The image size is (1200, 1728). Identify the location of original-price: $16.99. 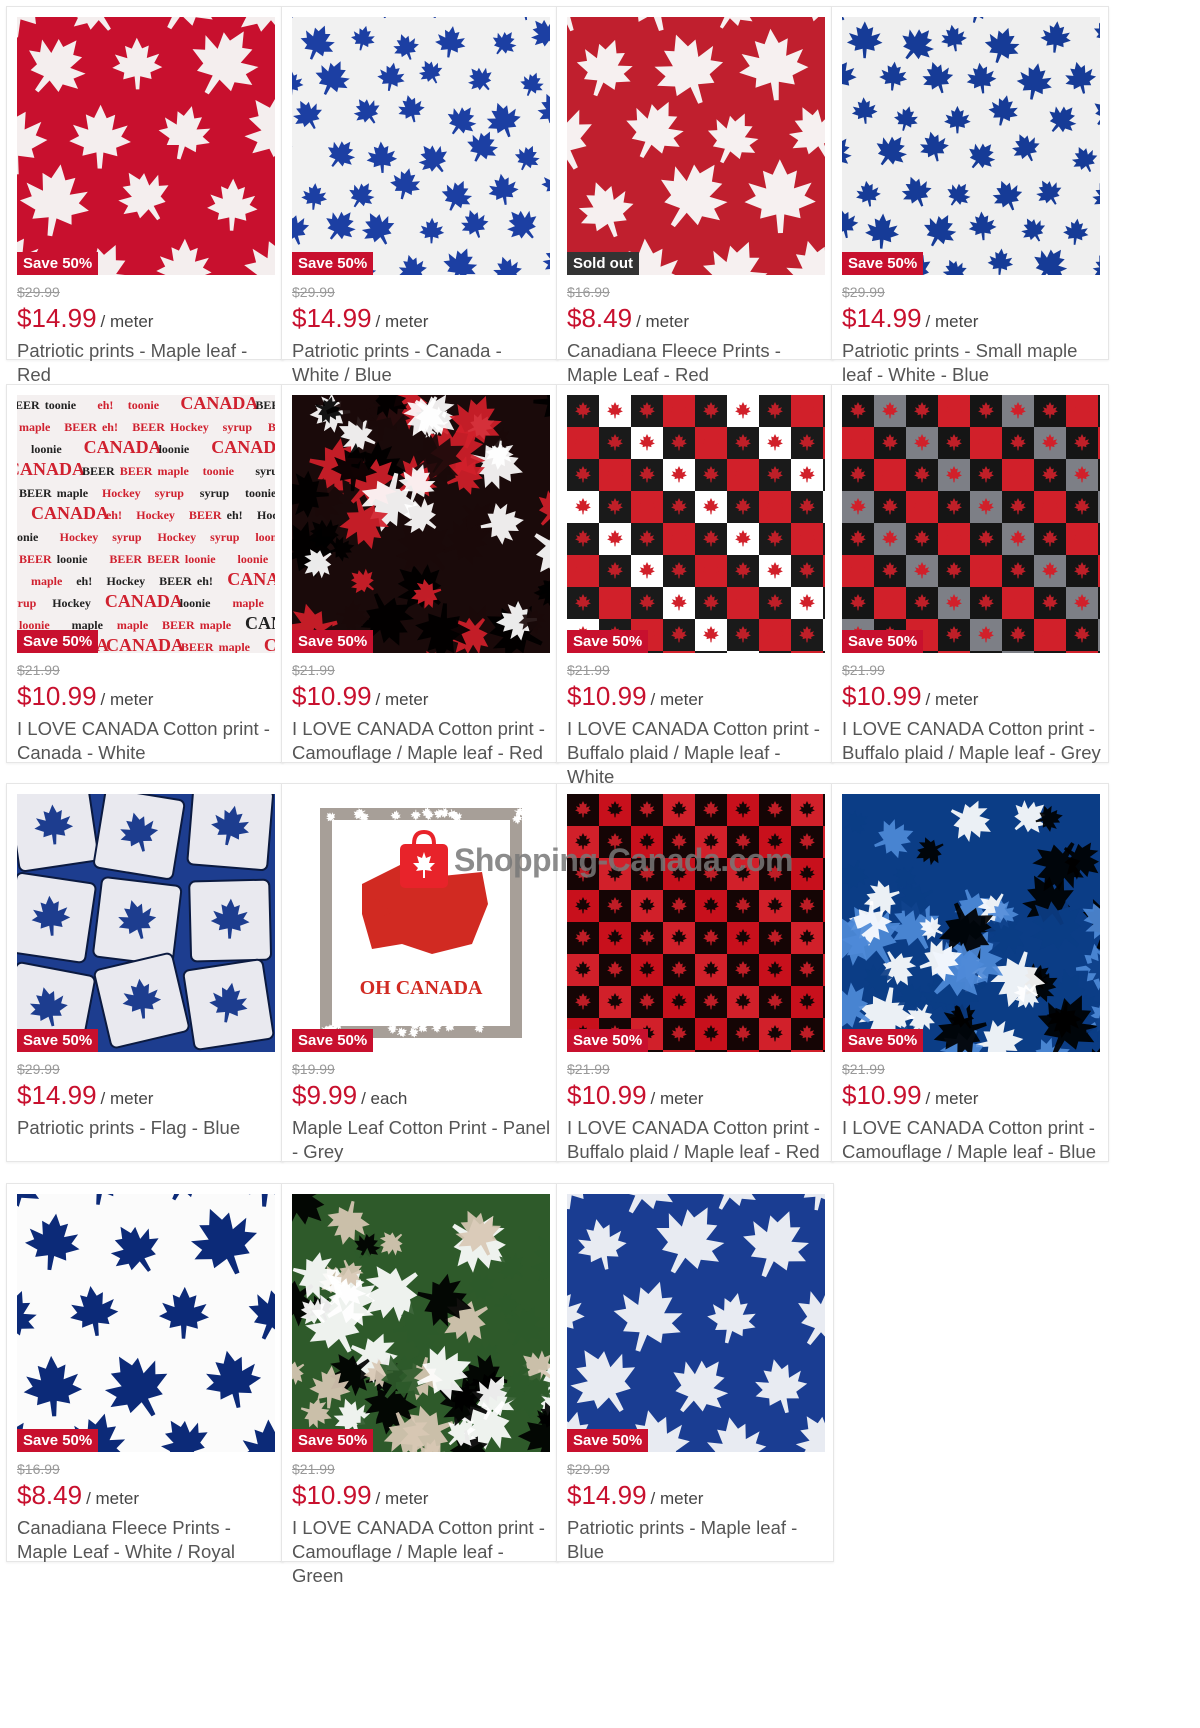
(588, 292).